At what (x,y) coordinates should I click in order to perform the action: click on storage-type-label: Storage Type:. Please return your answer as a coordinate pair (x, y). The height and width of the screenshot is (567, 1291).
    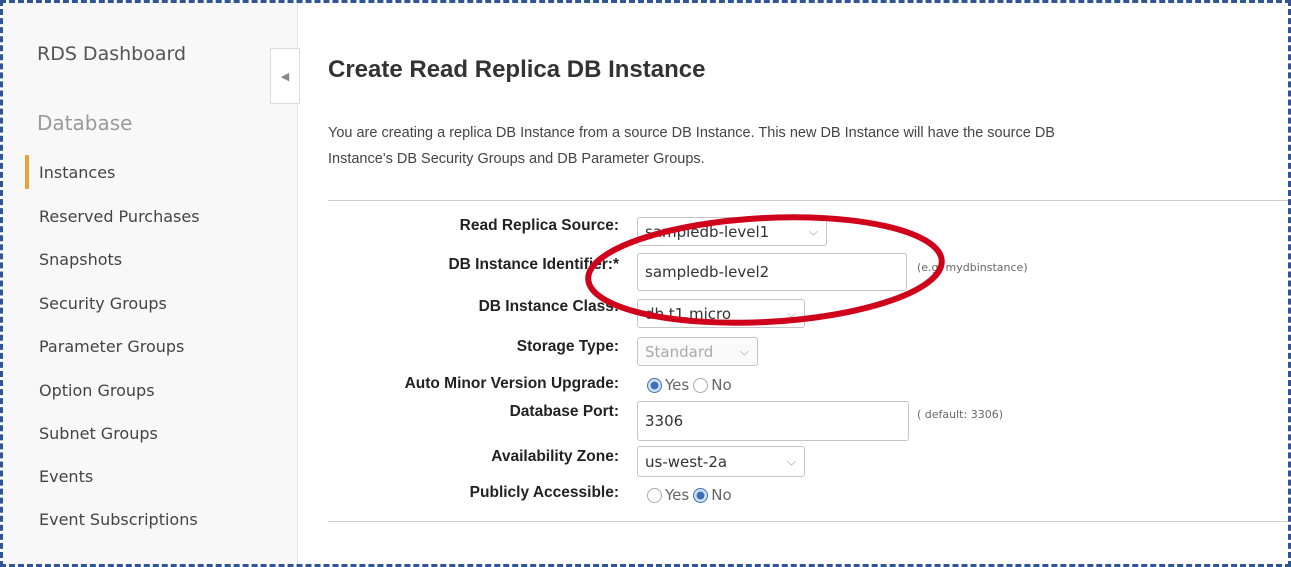
    Looking at the image, I should click on (567, 346).